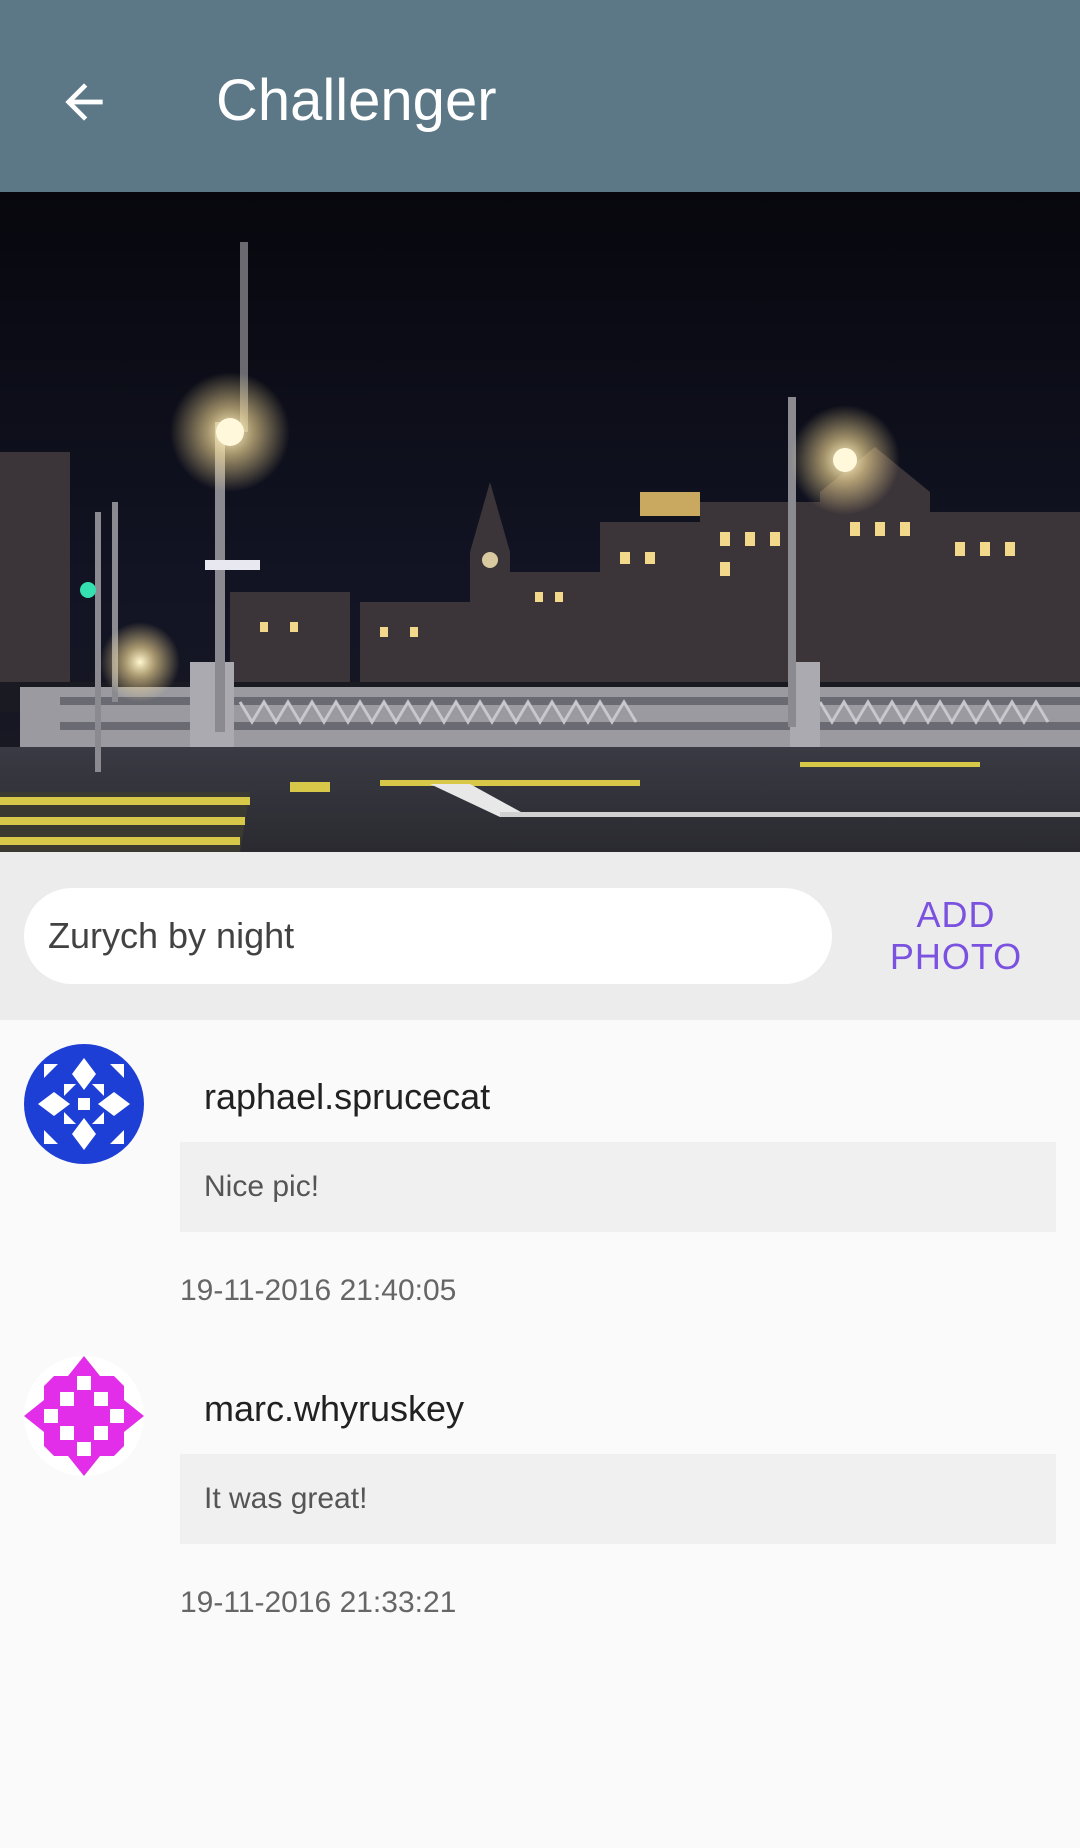 The width and height of the screenshot is (1080, 1848). Describe the element at coordinates (318, 1290) in the screenshot. I see `comment-timestamp: 19-11-2016 21:40:05` at that location.